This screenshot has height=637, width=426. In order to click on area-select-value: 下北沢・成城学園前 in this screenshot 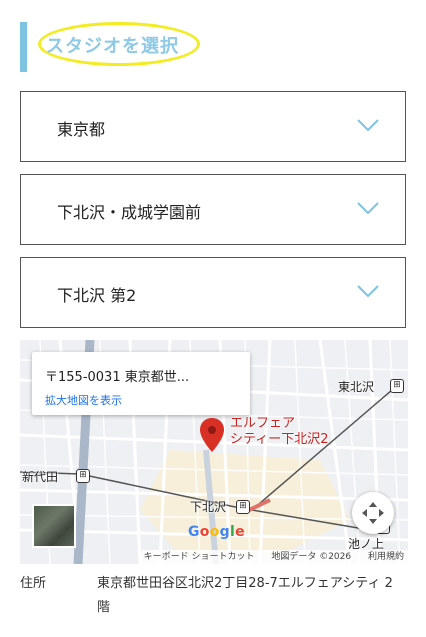, I will do `click(129, 212)`.